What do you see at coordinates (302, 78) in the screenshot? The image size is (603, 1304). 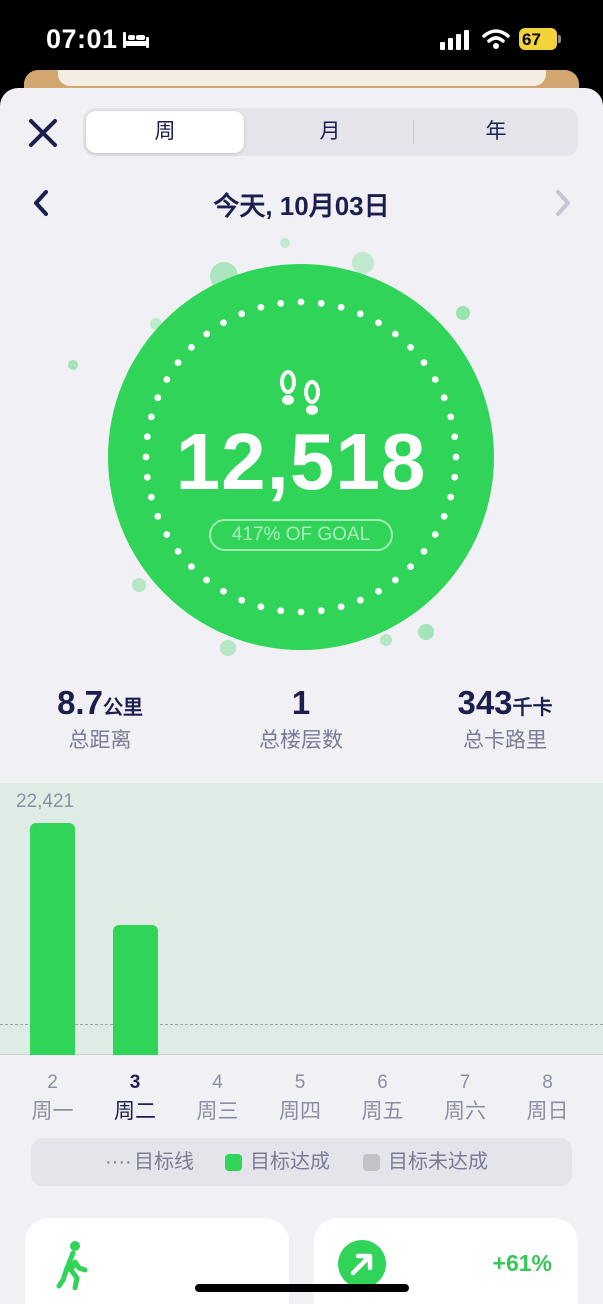 I see `background-sheet-inner` at bounding box center [302, 78].